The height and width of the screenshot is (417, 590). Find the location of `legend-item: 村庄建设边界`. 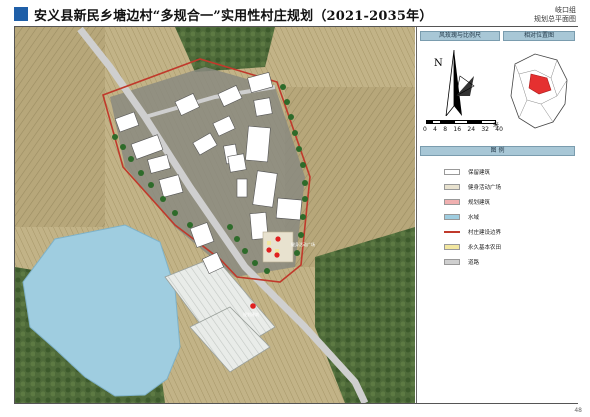

legend-item: 村庄建设边界 is located at coordinates (472, 232).